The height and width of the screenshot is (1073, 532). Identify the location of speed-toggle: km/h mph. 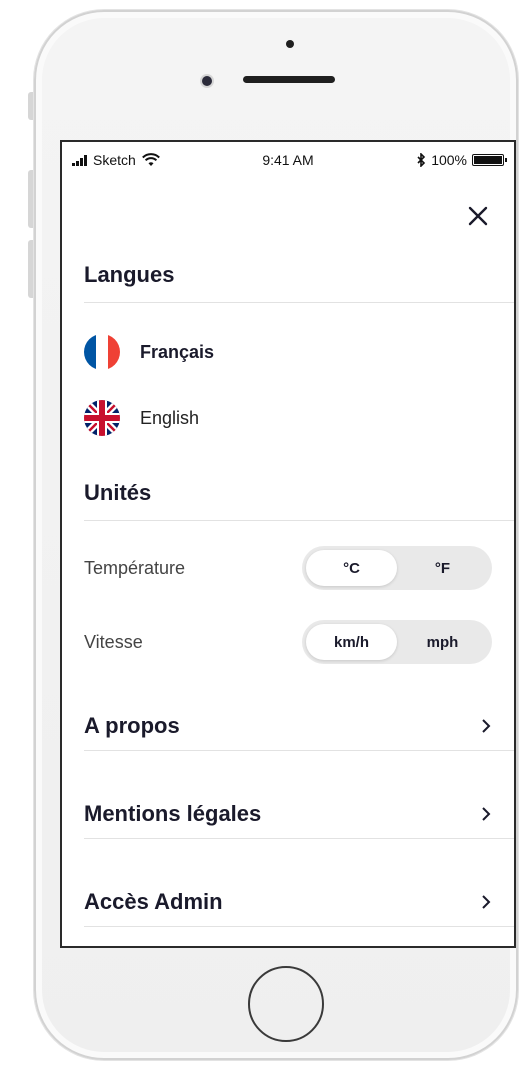
(397, 642).